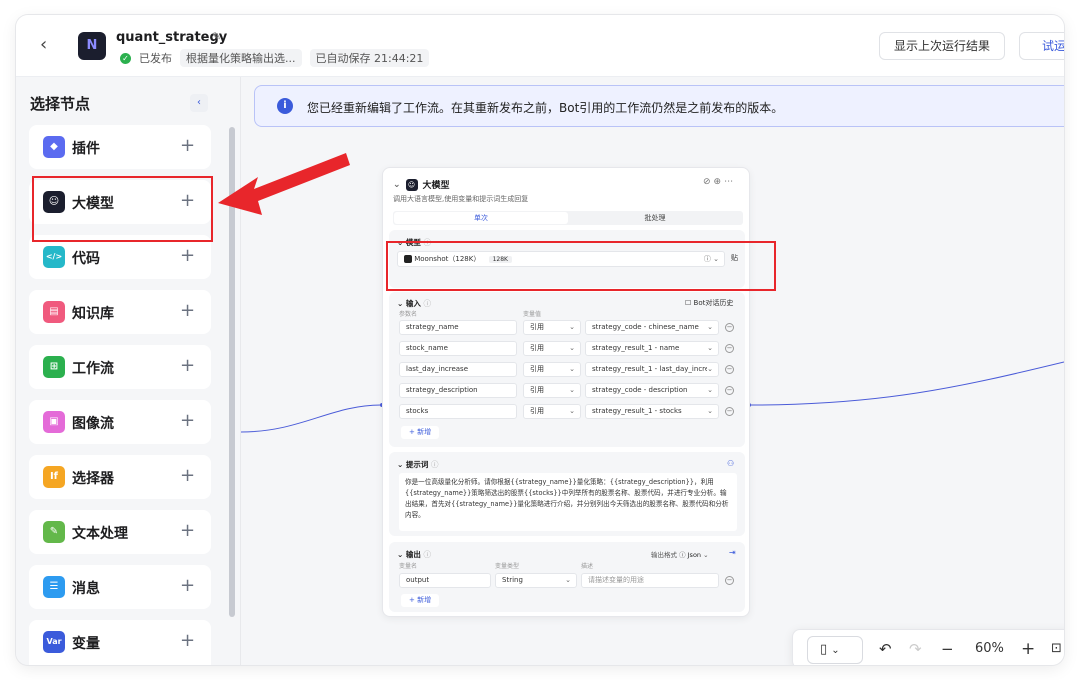 The width and height of the screenshot is (1080, 680). Describe the element at coordinates (652, 348) in the screenshot. I see `ref-value-select: strategy_result_1 - name ⌄` at that location.